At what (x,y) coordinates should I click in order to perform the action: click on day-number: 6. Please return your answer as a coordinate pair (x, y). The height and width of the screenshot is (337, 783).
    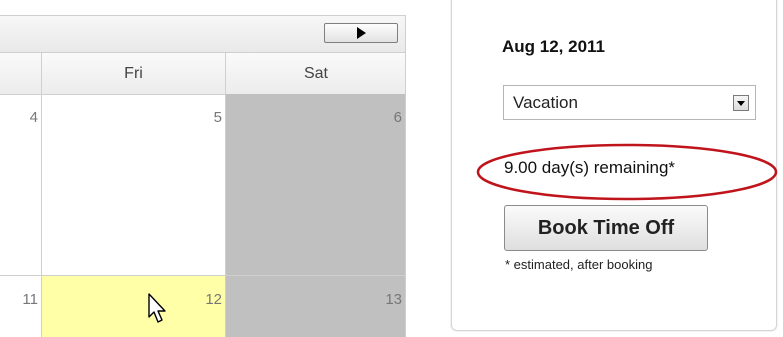
    Looking at the image, I should click on (397, 117).